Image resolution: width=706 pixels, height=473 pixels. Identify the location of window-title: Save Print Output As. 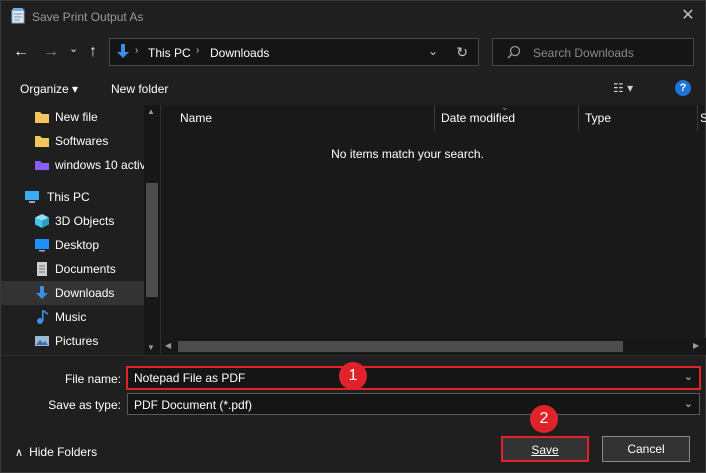
(88, 17).